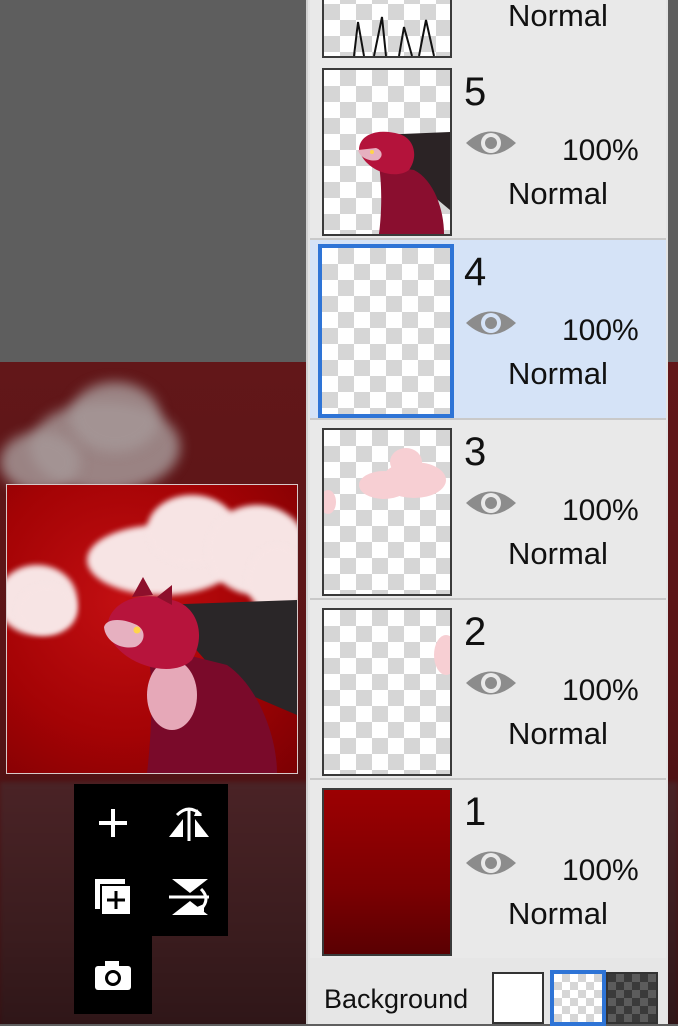 The image size is (678, 1026). I want to click on layer-row-5: 5 100% Normal, so click(488, 150).